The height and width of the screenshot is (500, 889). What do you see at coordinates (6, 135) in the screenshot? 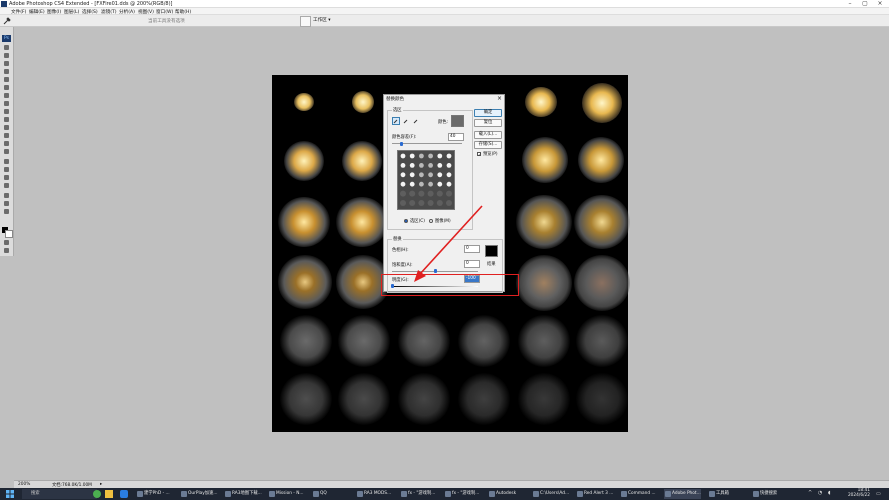
I see `gradient-tool-icon` at bounding box center [6, 135].